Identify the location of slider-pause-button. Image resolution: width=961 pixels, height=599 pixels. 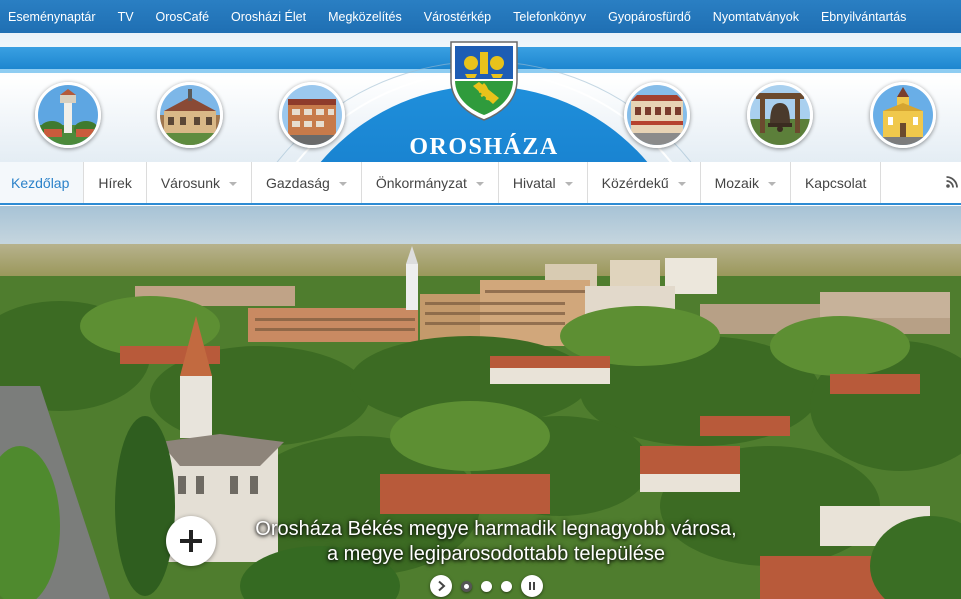
(532, 586).